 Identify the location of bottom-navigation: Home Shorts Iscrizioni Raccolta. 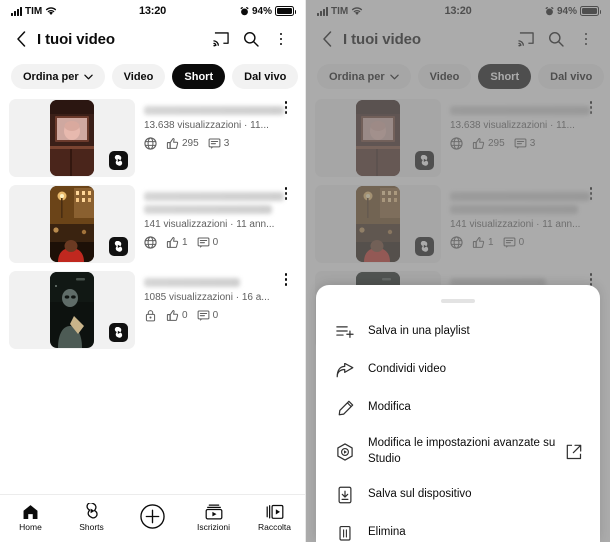
(152, 518).